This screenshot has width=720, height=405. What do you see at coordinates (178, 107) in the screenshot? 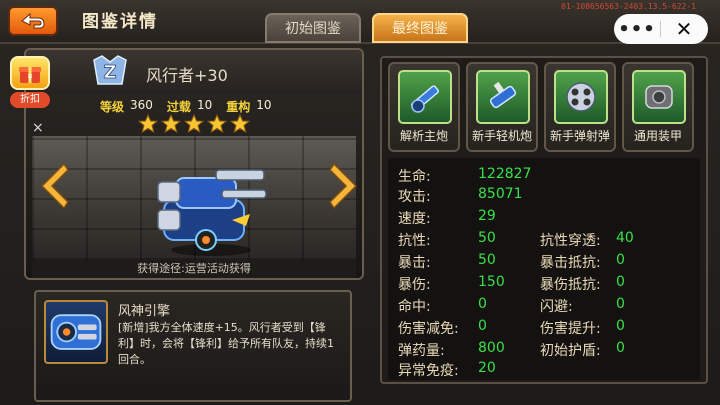
I see `overload-label: 过载` at bounding box center [178, 107].